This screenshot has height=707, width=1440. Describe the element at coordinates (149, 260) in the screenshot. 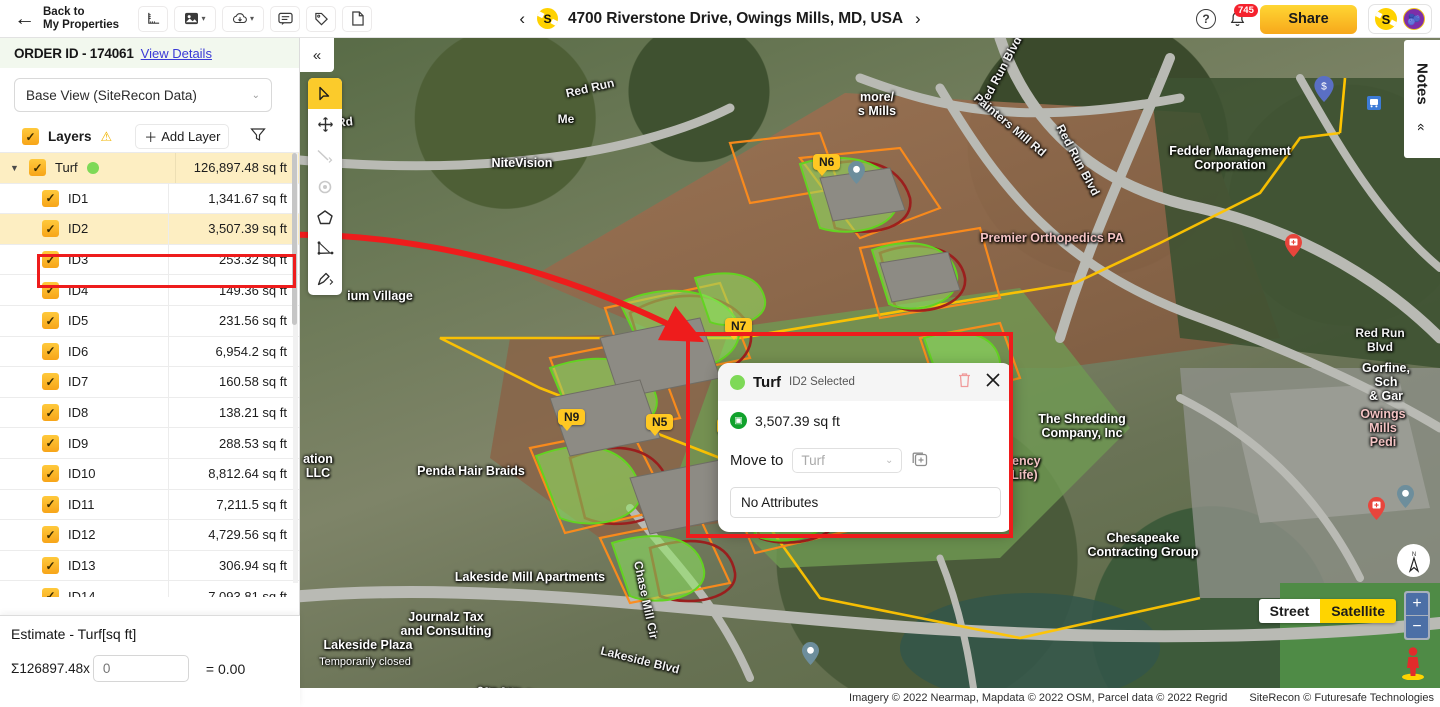

I see `layer-row: ID3 253.32 sq ft` at that location.